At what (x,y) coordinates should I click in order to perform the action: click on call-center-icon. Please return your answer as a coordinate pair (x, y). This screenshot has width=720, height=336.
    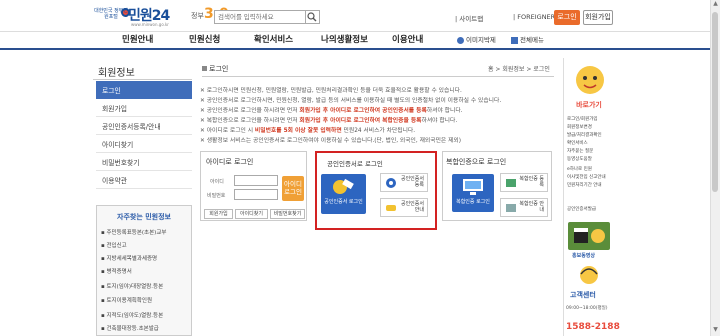
    Looking at the image, I should click on (589, 275).